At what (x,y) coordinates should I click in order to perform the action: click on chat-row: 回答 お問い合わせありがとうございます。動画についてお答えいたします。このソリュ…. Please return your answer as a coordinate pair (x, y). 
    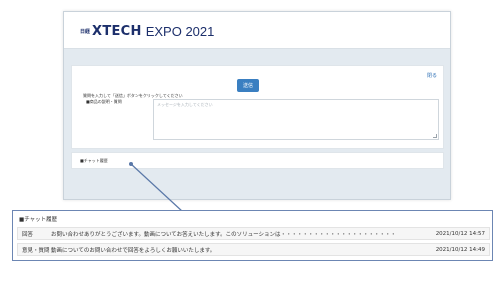
    Looking at the image, I should click on (253, 233).